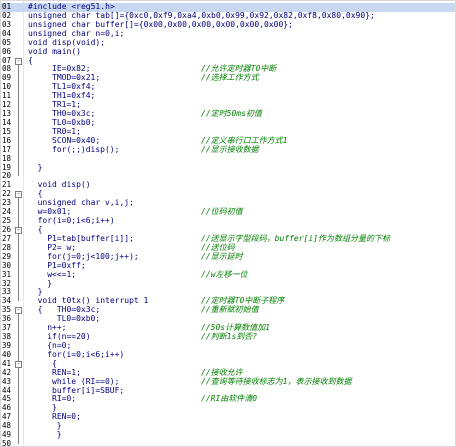 The height and width of the screenshot is (447, 456). Describe the element at coordinates (7, 443) in the screenshot. I see `line-number: 50` at that location.